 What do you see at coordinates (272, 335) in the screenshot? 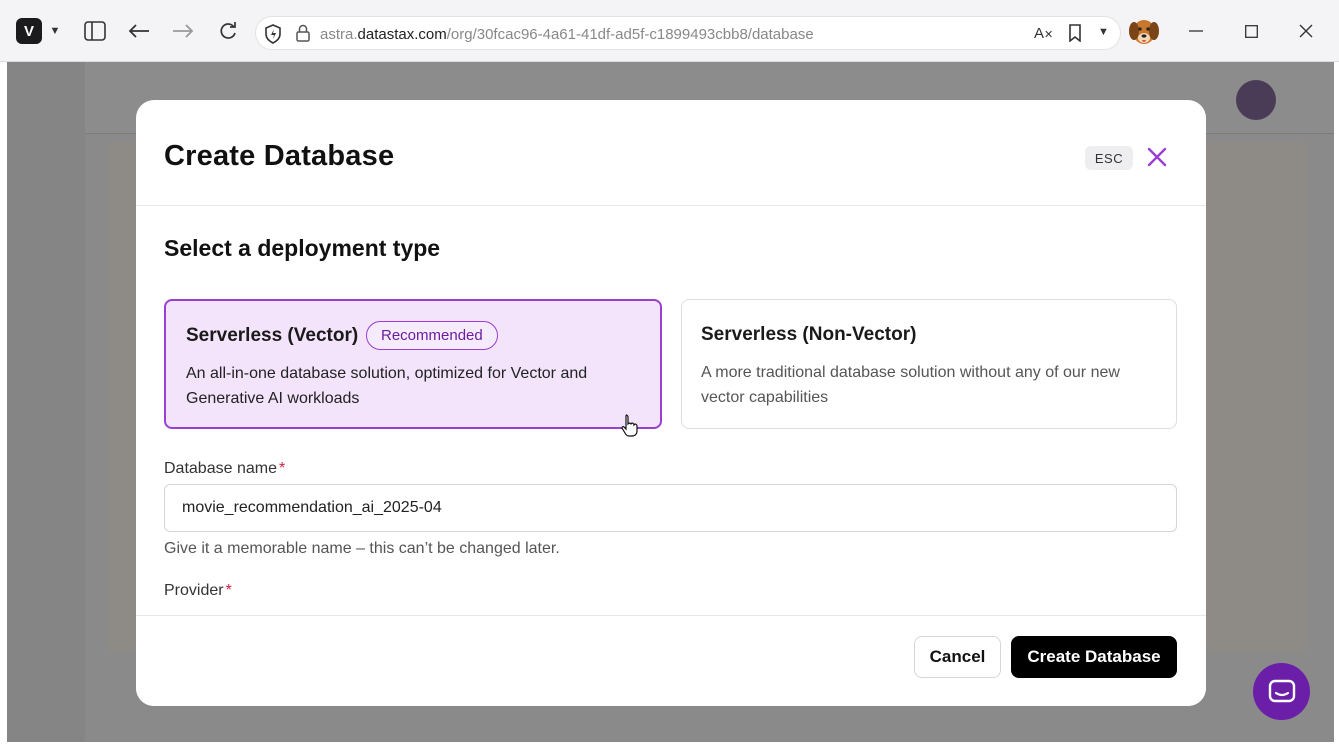
I see `card-title: Serverless (Vector)` at bounding box center [272, 335].